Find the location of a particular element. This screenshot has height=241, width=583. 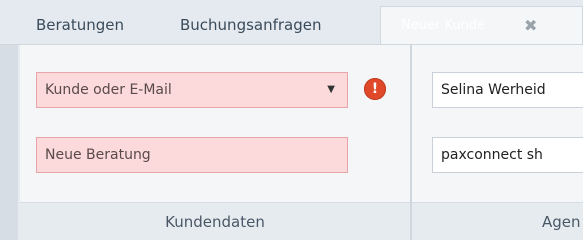

group-label-agent-text: Agen is located at coordinates (561, 222).